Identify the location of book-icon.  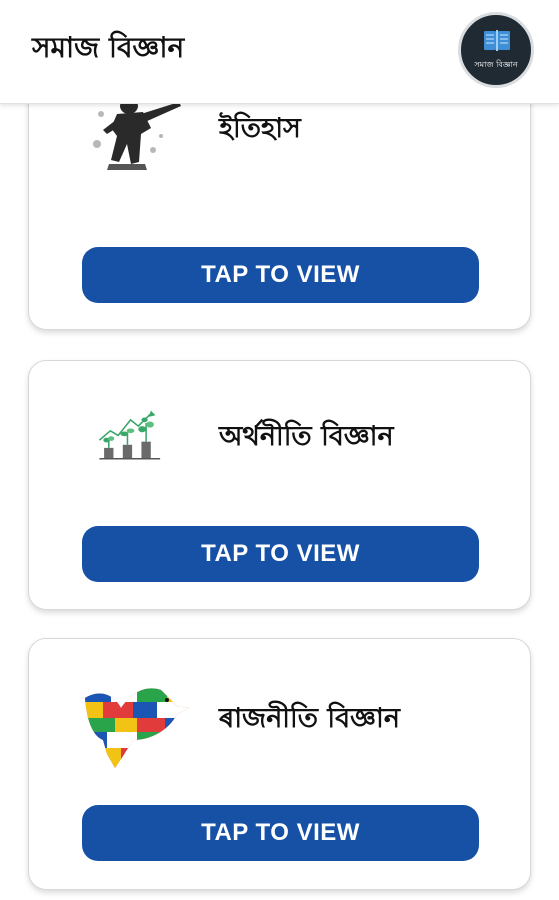
(497, 40).